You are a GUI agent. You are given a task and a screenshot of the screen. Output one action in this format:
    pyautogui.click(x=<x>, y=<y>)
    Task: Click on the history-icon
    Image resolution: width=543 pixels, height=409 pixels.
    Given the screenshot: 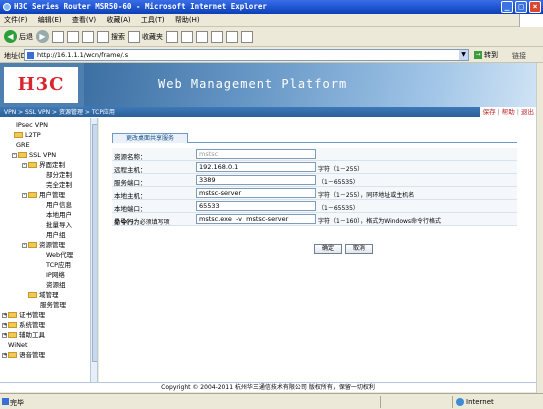 What is the action you would take?
    pyautogui.click(x=172, y=36)
    